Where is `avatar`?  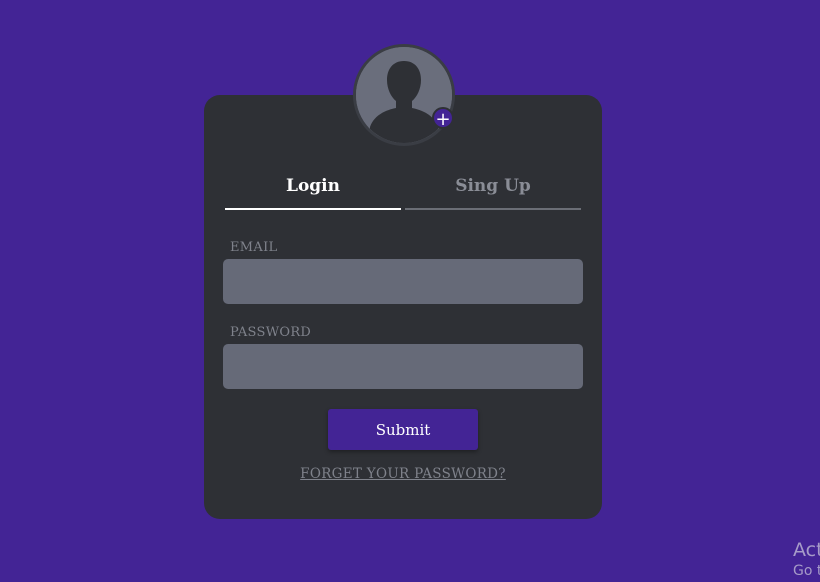
avatar is located at coordinates (404, 95).